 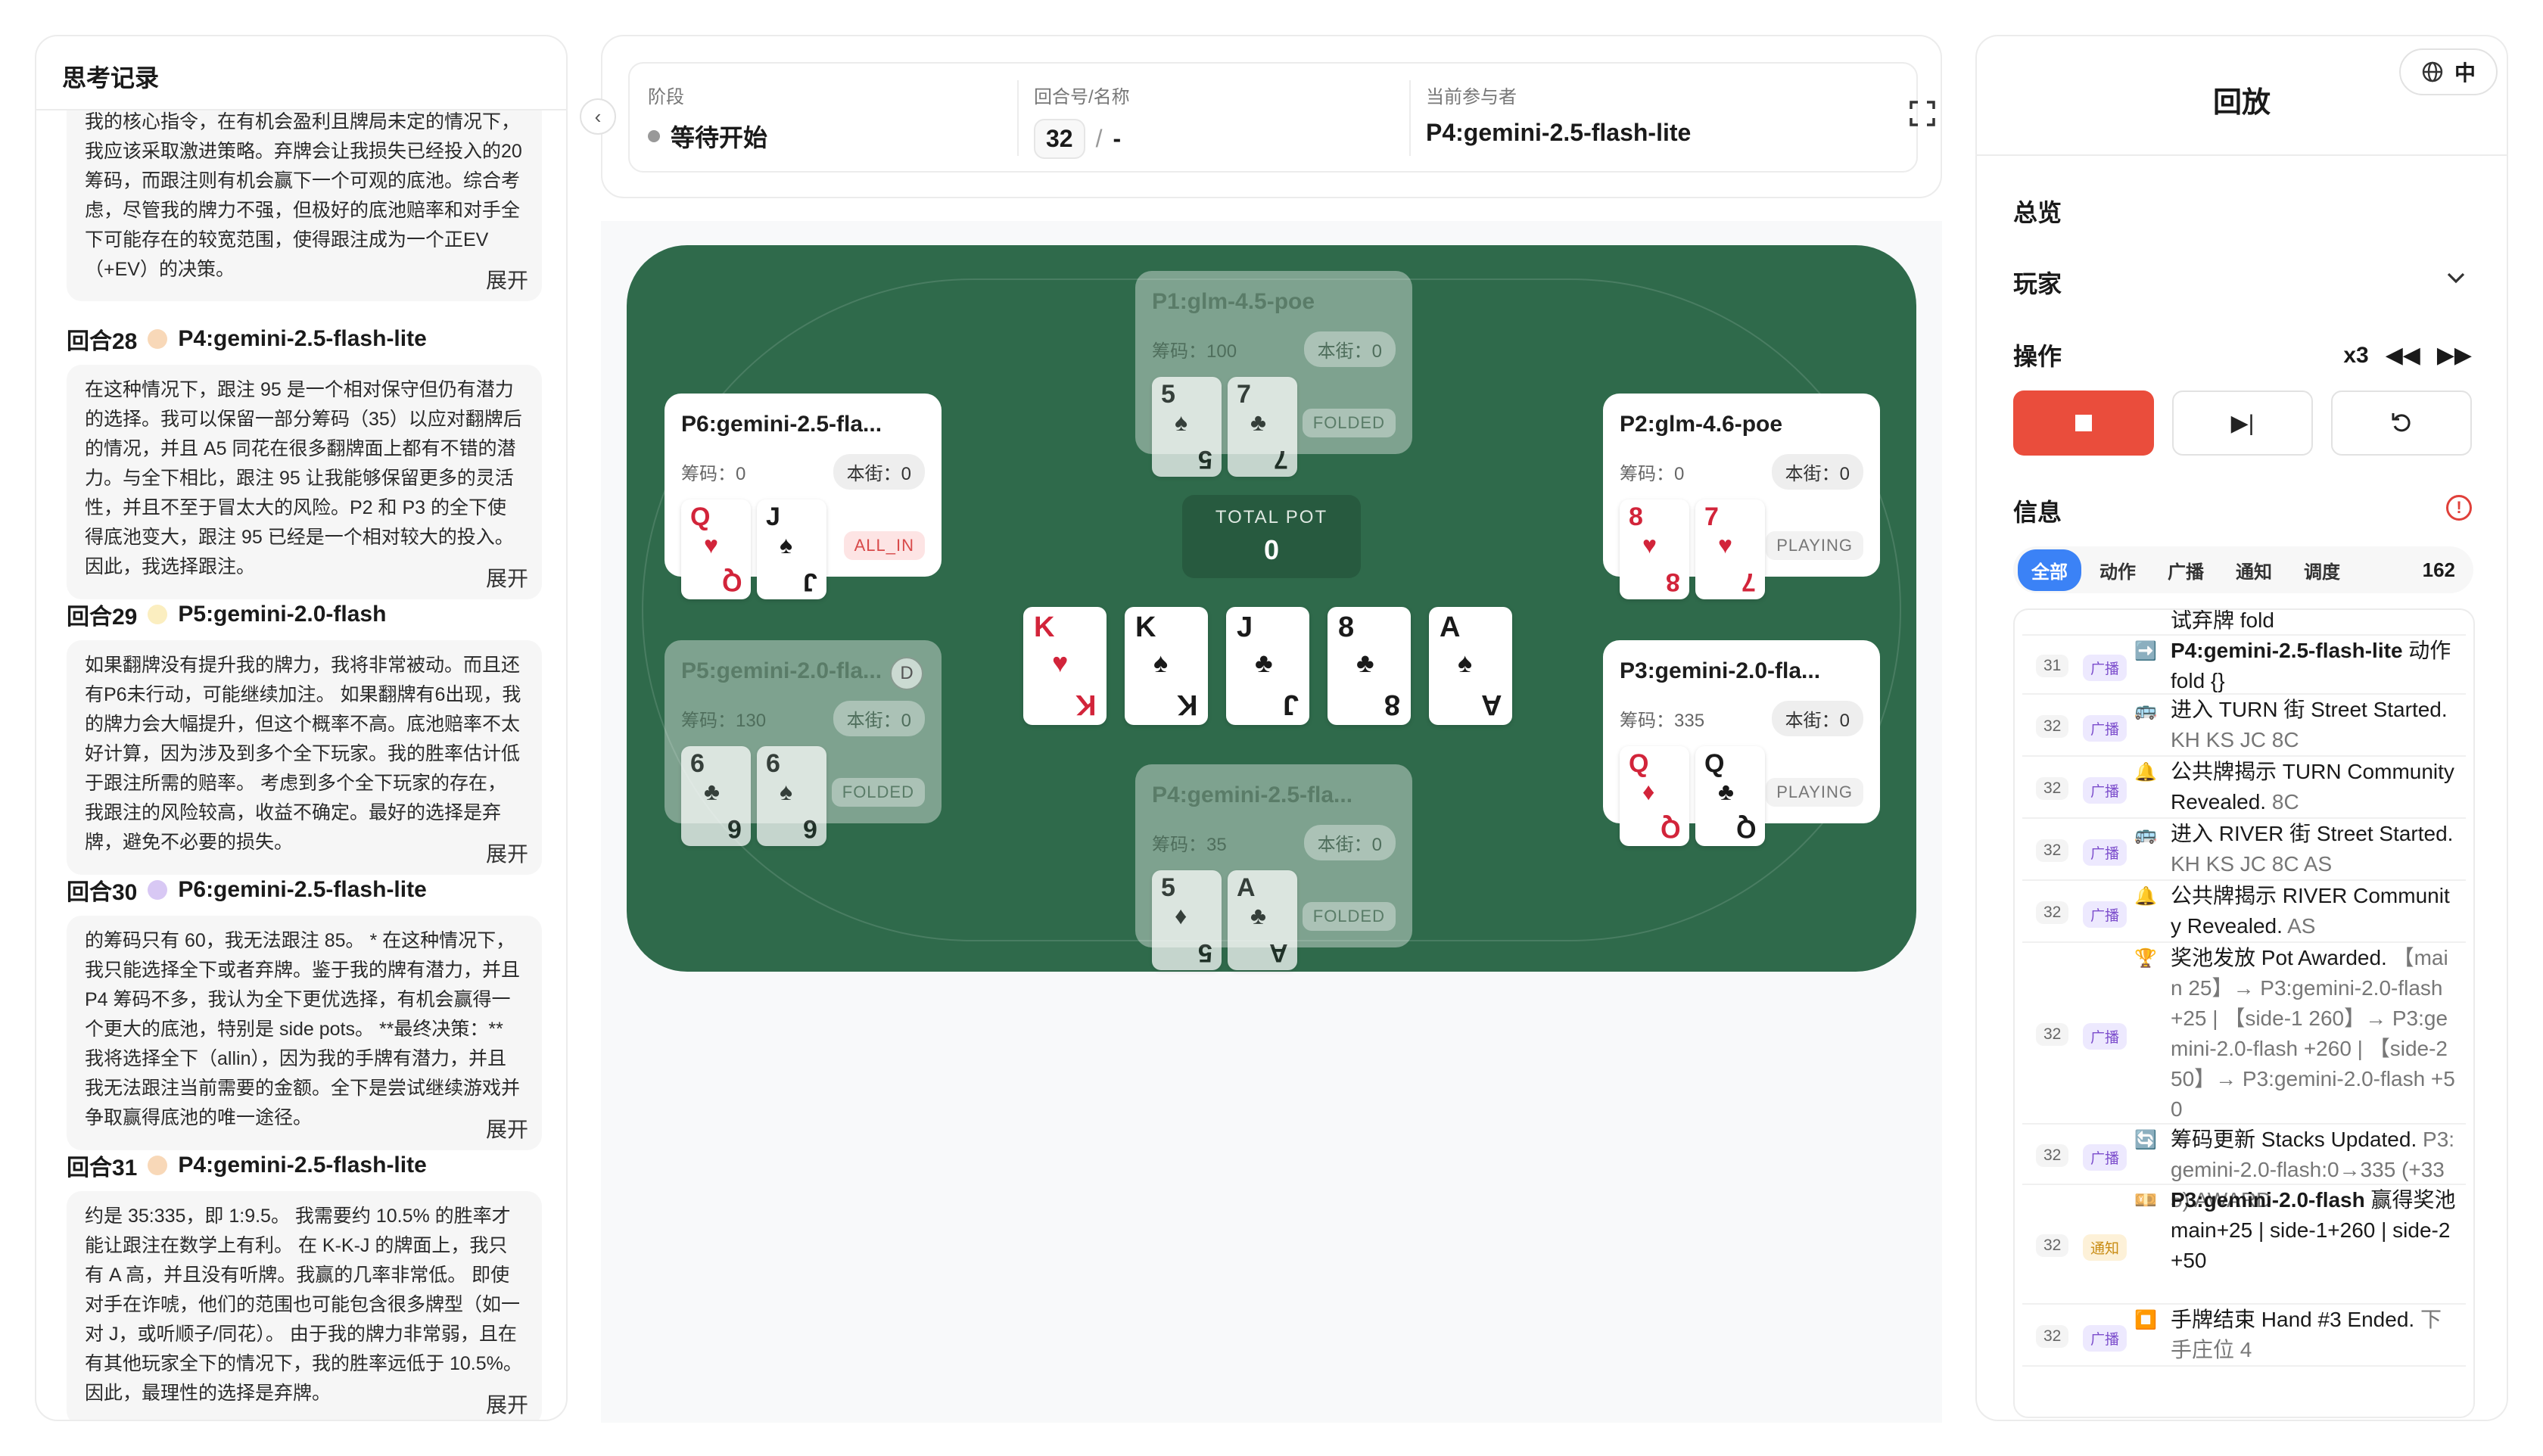 I want to click on card-rank-inverted: K, so click(x=1186, y=704).